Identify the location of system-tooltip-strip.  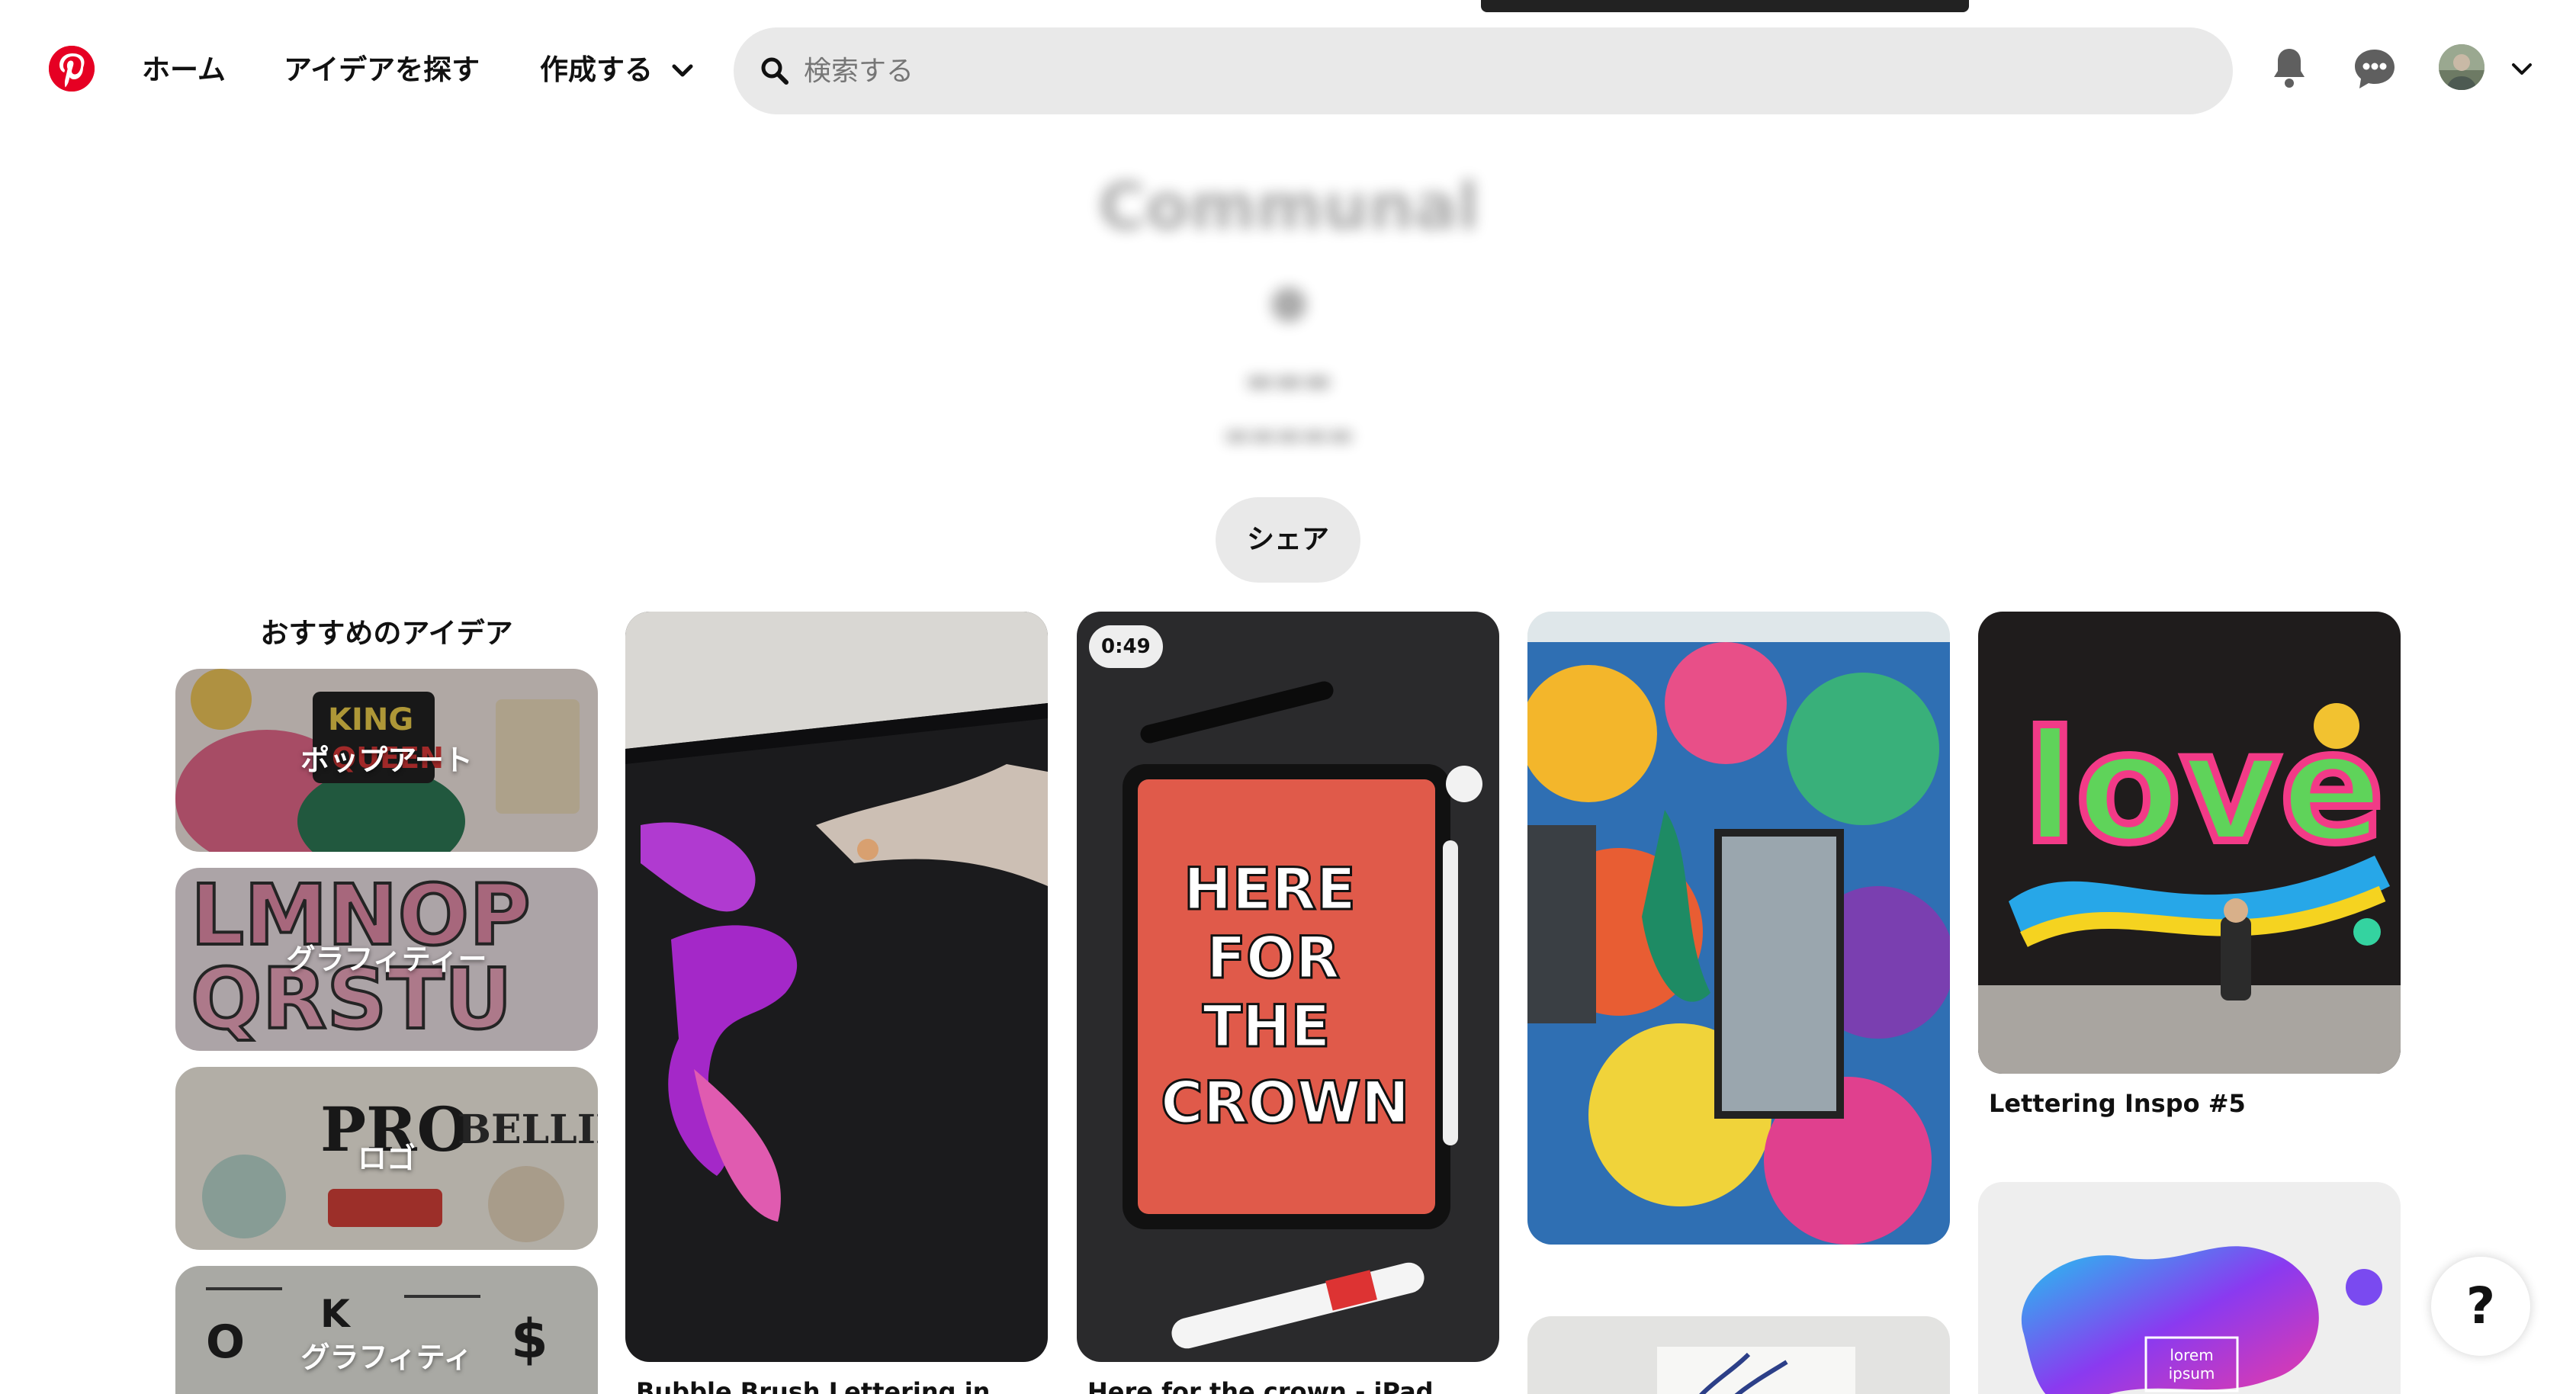
(1725, 6).